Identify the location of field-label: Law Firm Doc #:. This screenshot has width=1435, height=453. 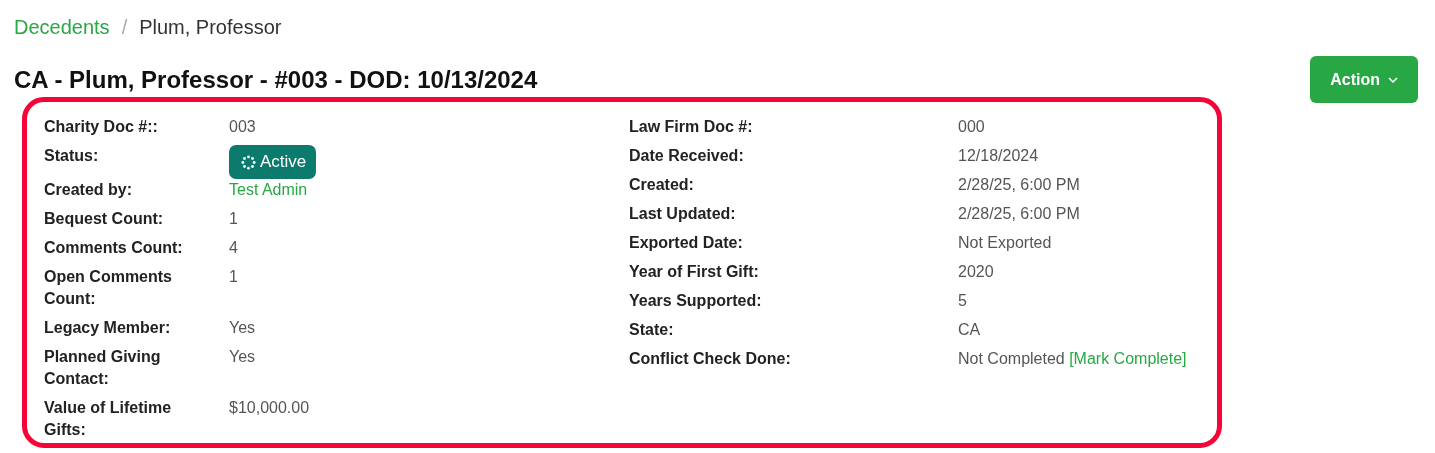
(691, 127).